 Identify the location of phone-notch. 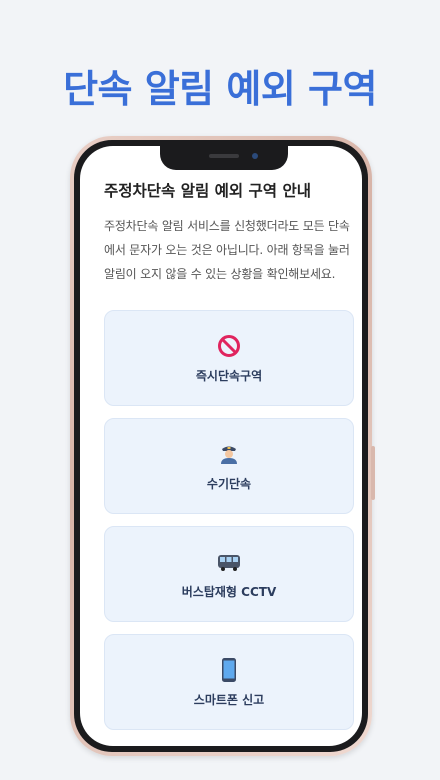
(224, 158).